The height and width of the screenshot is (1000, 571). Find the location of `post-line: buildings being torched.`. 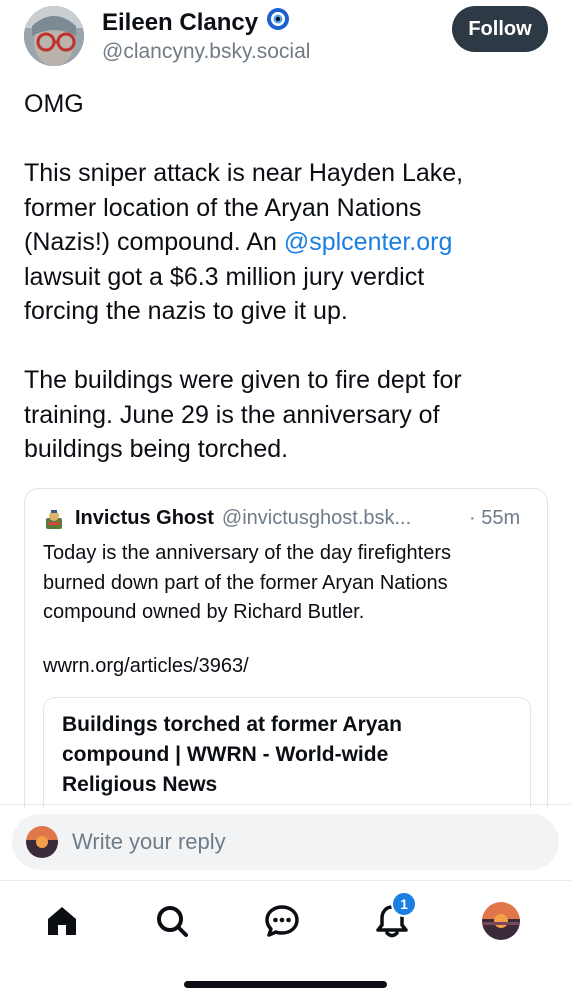

post-line: buildings being torched. is located at coordinates (156, 449).